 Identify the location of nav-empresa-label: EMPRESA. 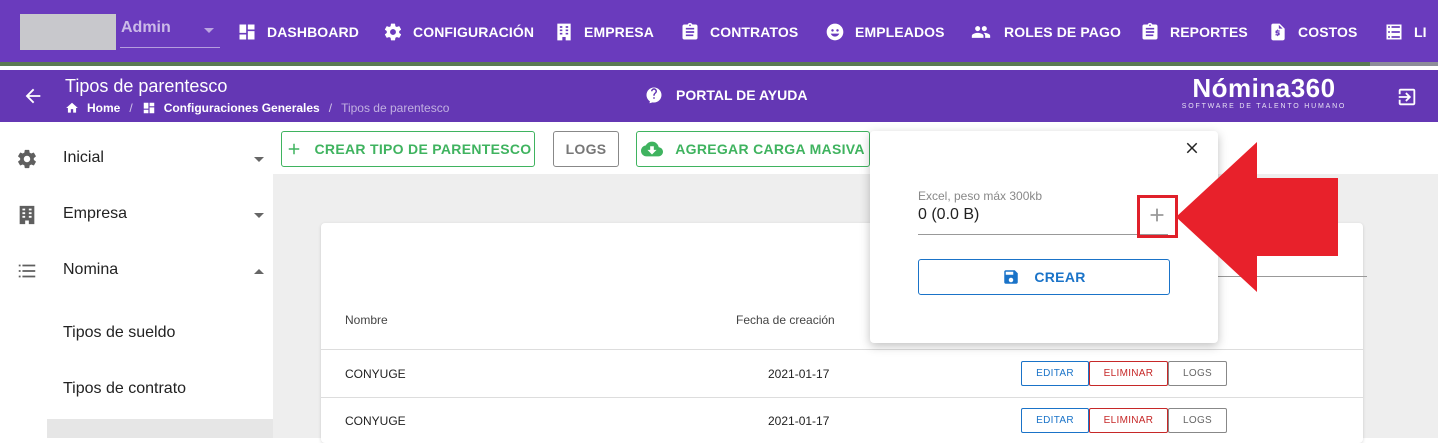
(619, 32).